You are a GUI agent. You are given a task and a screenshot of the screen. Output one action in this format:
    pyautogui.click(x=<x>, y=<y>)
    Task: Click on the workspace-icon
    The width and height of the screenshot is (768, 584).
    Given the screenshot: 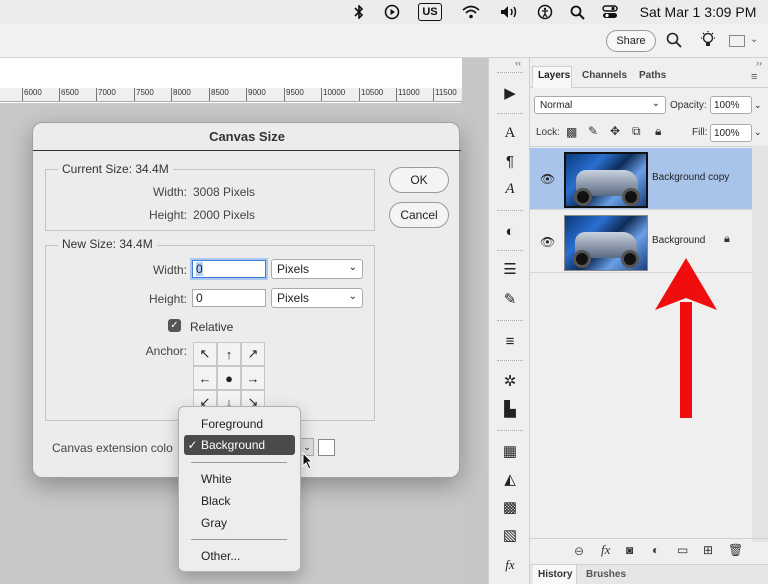 What is the action you would take?
    pyautogui.click(x=737, y=41)
    